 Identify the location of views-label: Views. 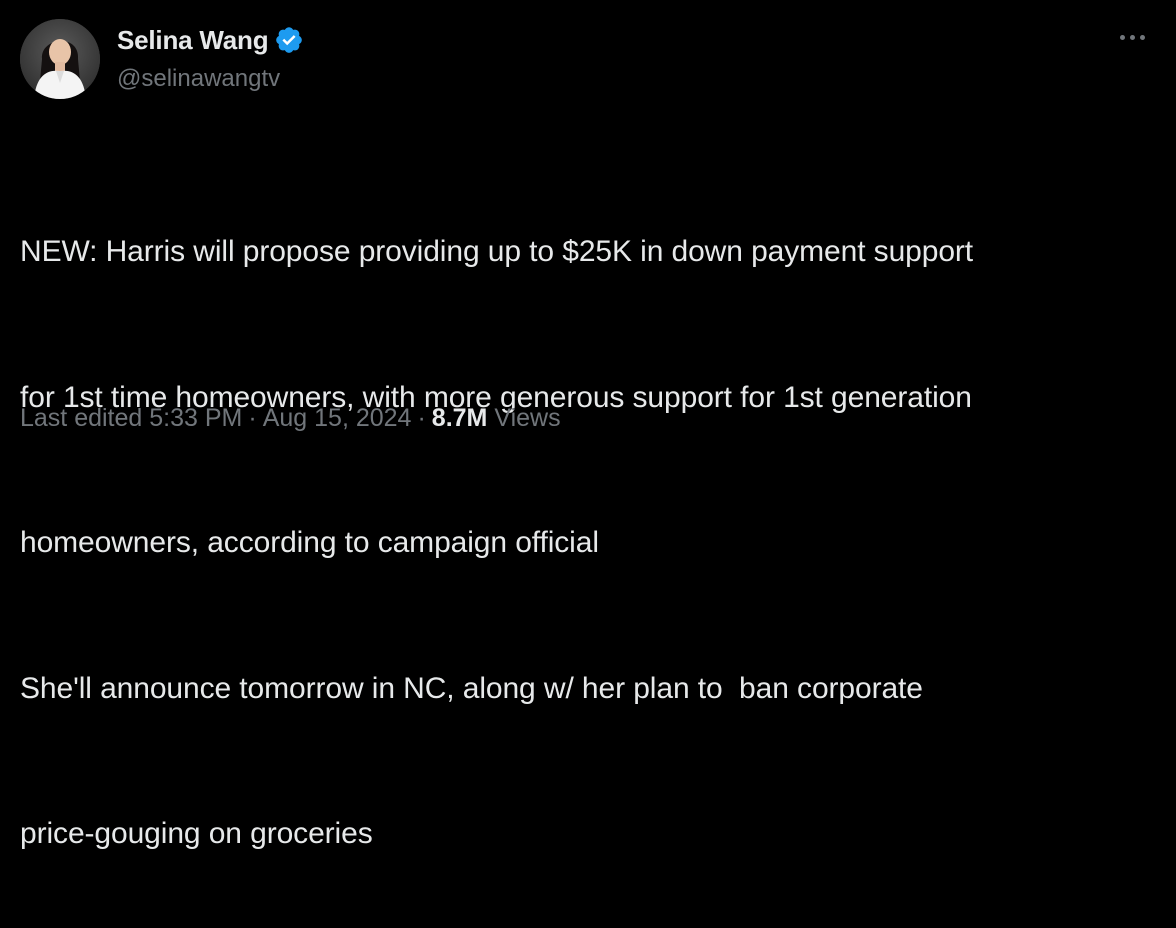
(527, 418).